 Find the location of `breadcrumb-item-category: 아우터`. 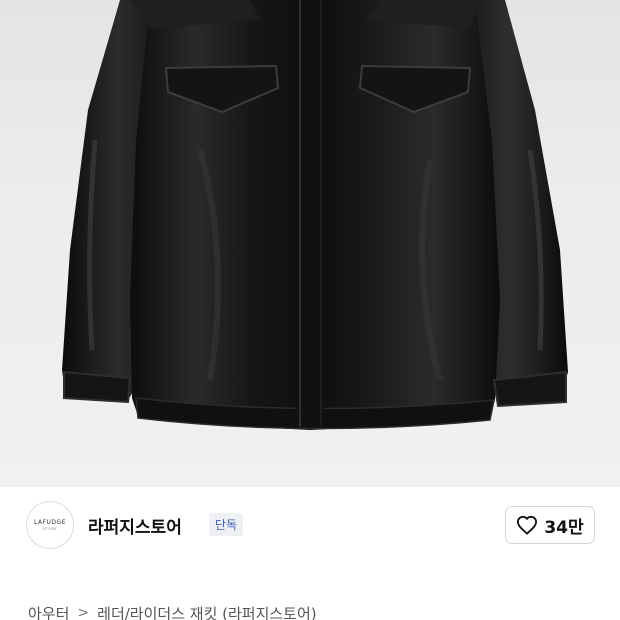

breadcrumb-item-category: 아우터 is located at coordinates (48, 611).